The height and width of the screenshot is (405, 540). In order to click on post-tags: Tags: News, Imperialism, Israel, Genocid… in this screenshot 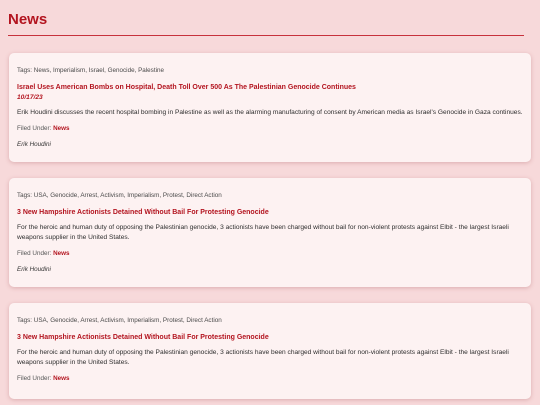, I will do `click(90, 70)`.